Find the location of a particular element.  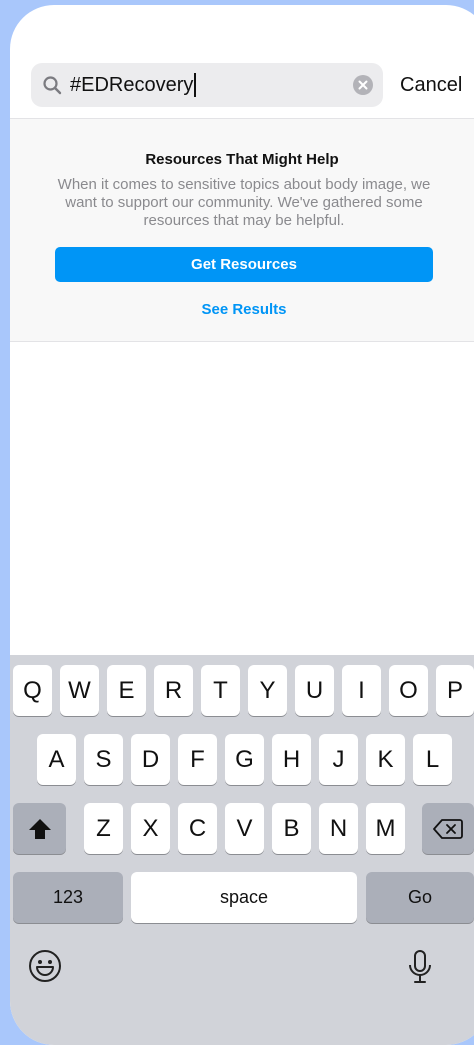

key-v: V is located at coordinates (244, 828).